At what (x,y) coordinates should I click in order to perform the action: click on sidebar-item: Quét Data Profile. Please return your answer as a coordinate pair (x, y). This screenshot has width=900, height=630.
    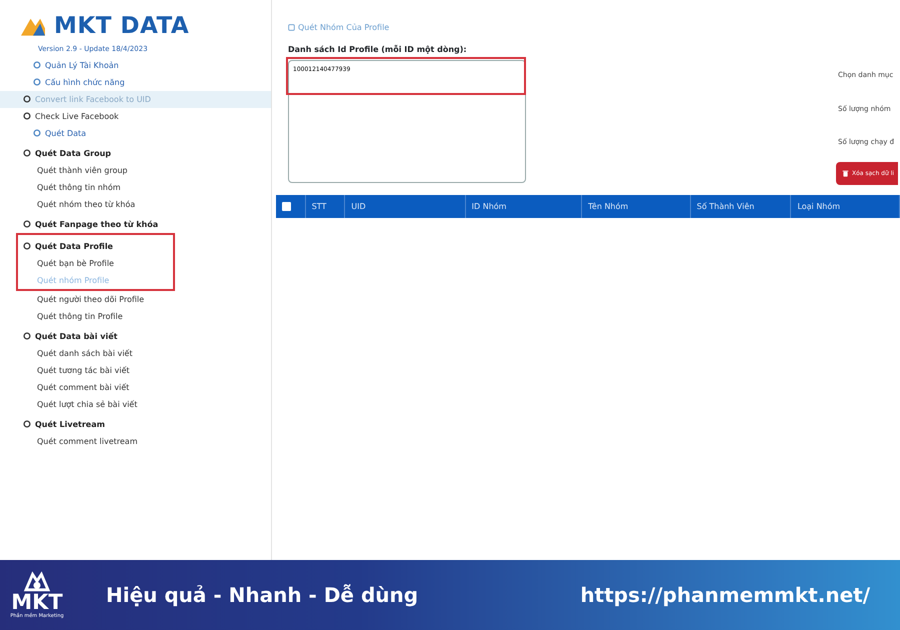
    Looking at the image, I should click on (86, 246).